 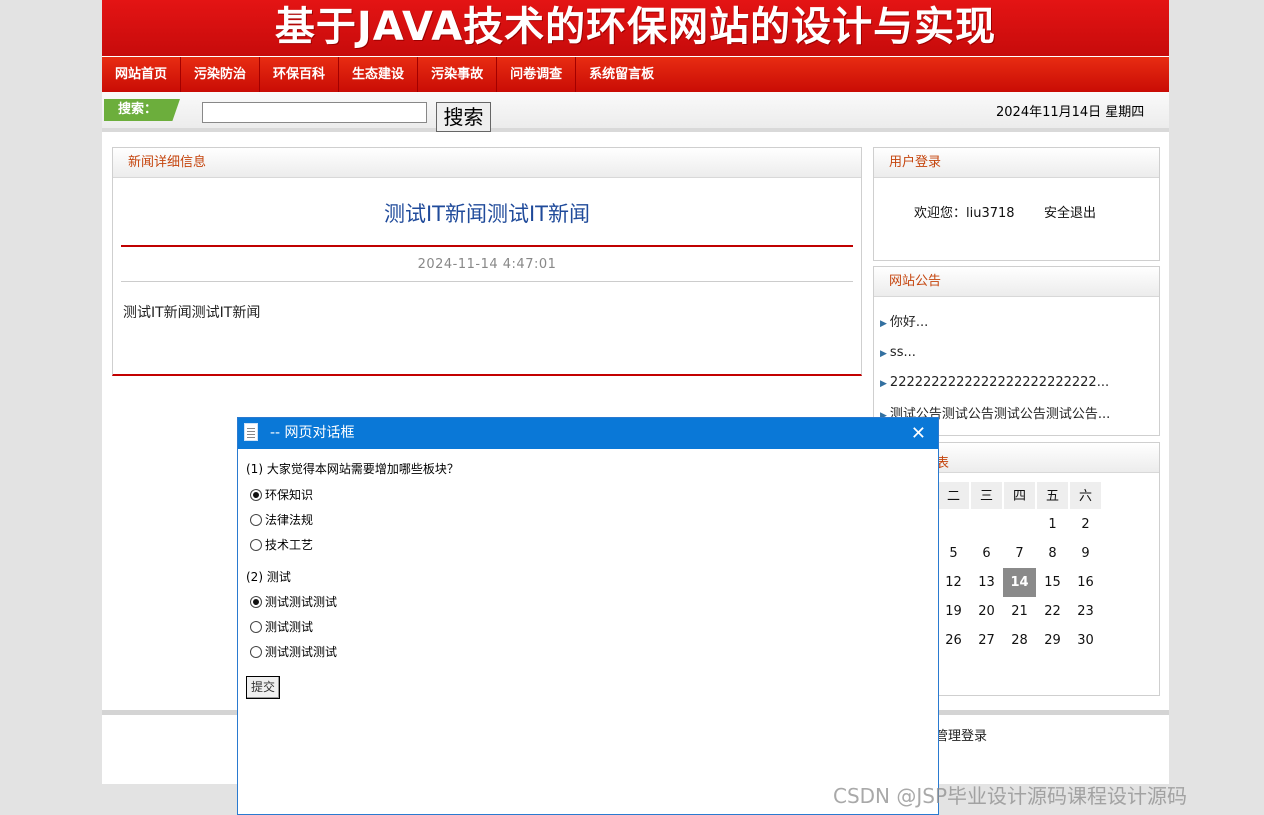 I want to click on nav-message-board: 系统留言板, so click(x=621, y=74).